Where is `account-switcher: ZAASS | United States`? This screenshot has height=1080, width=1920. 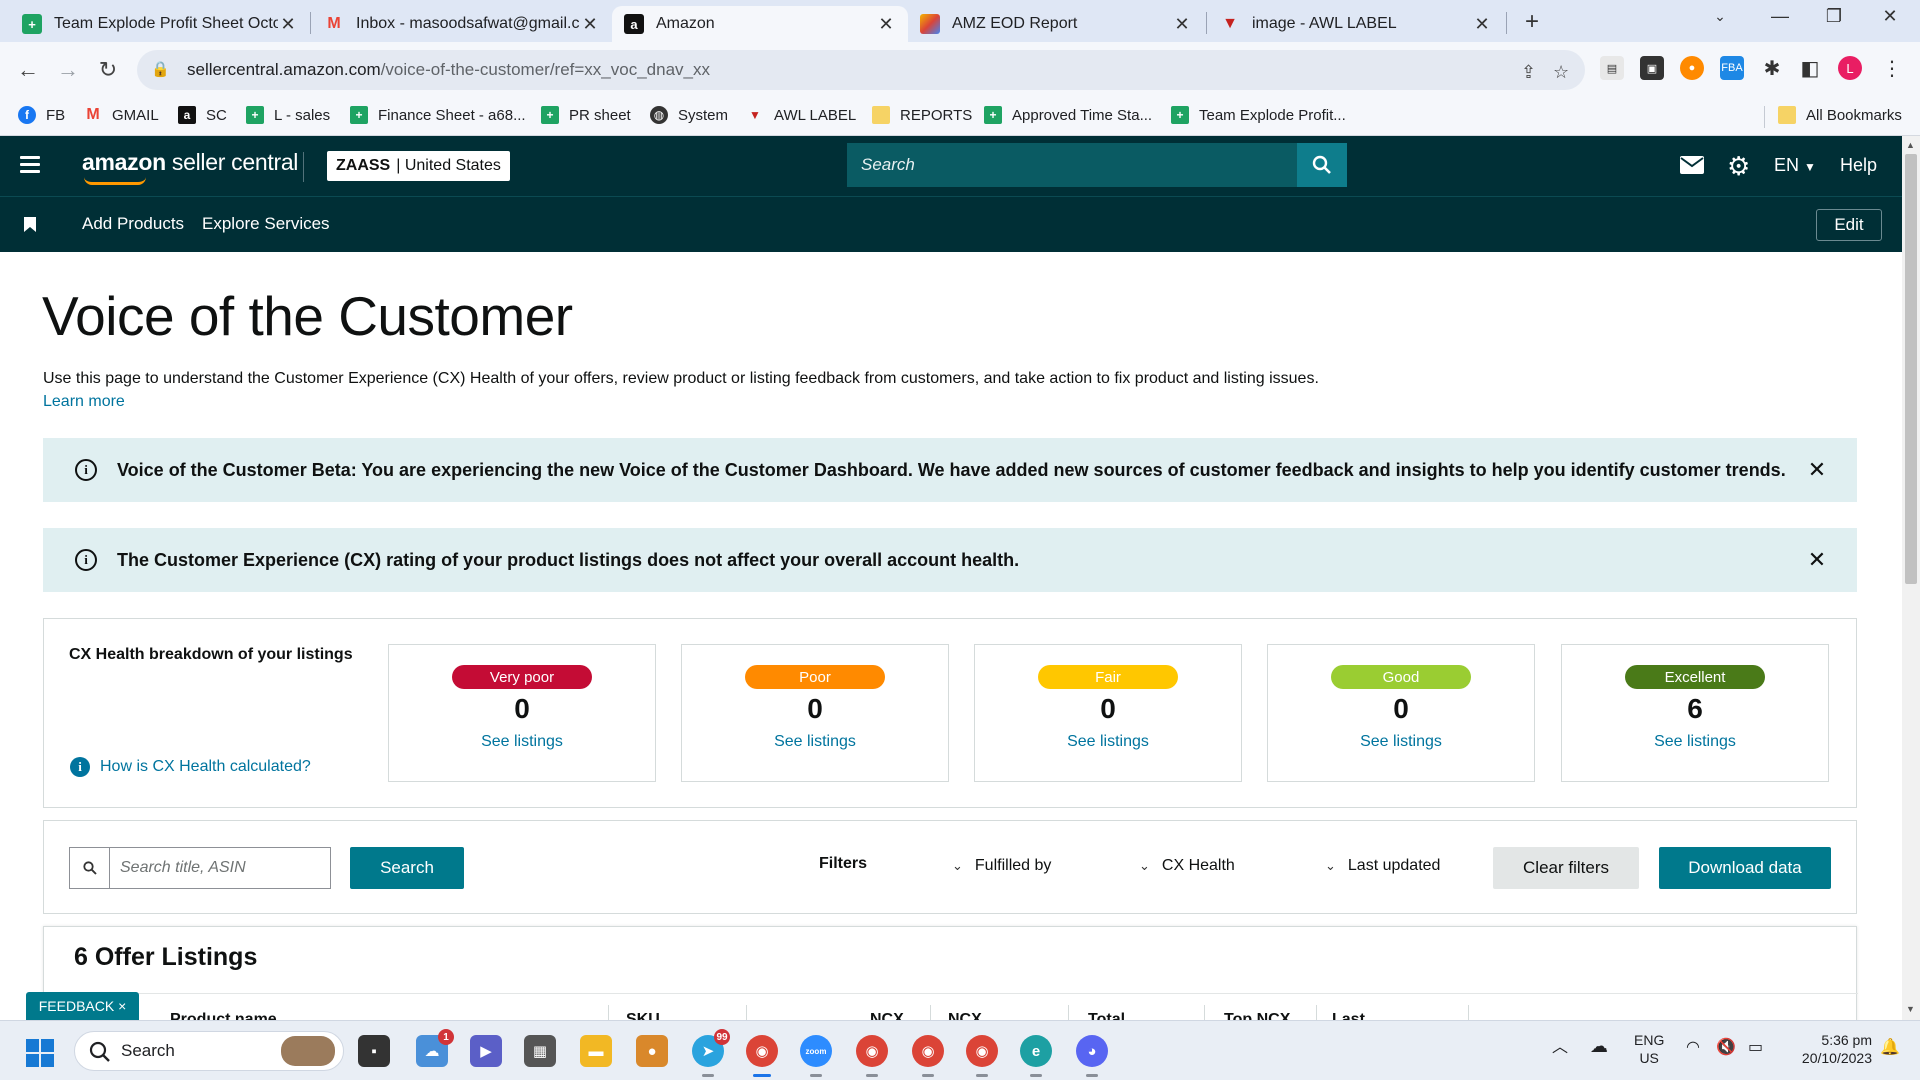
account-switcher: ZAASS | United States is located at coordinates (418, 166).